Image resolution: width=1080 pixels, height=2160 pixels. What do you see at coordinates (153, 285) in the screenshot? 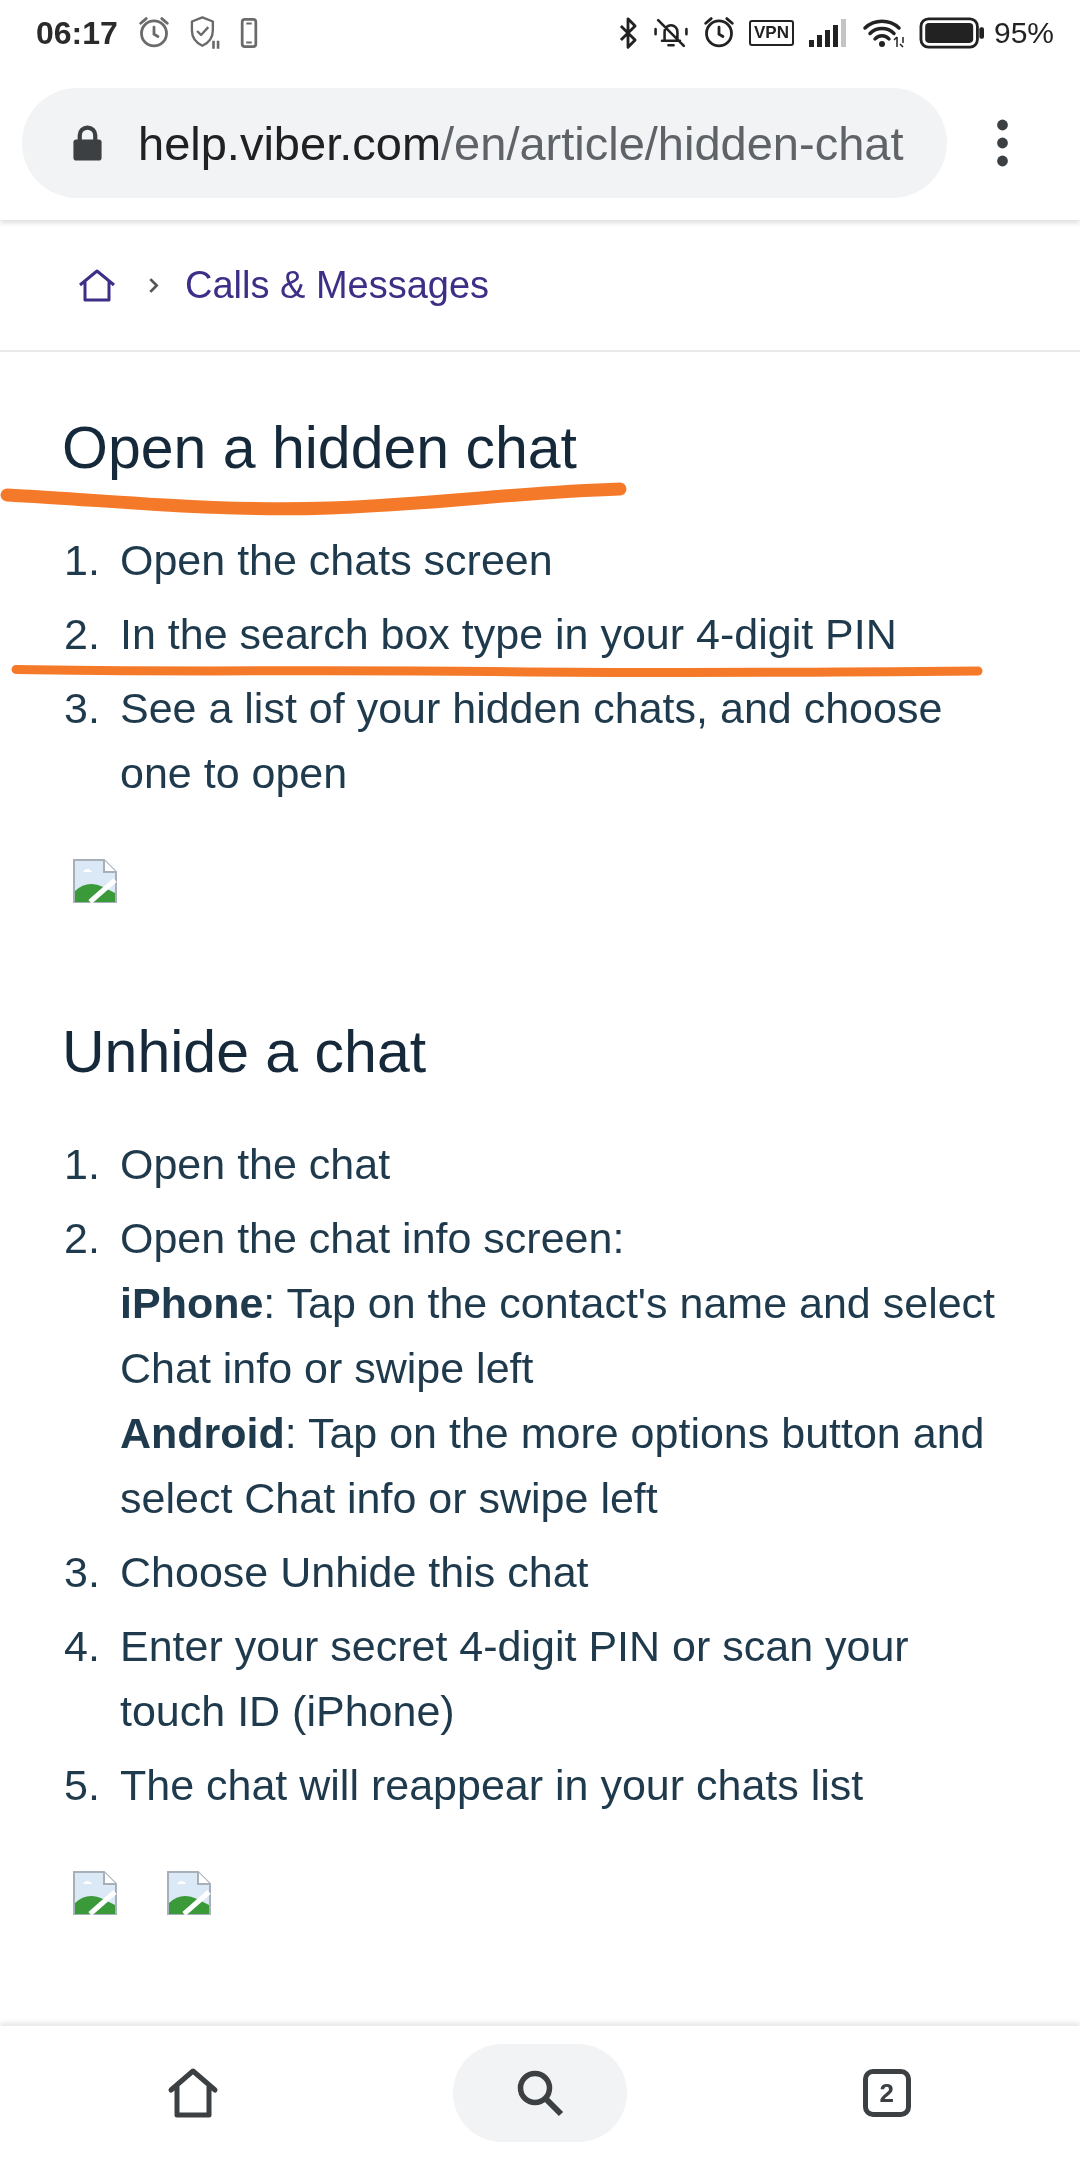
I see `chevron-right-icon` at bounding box center [153, 285].